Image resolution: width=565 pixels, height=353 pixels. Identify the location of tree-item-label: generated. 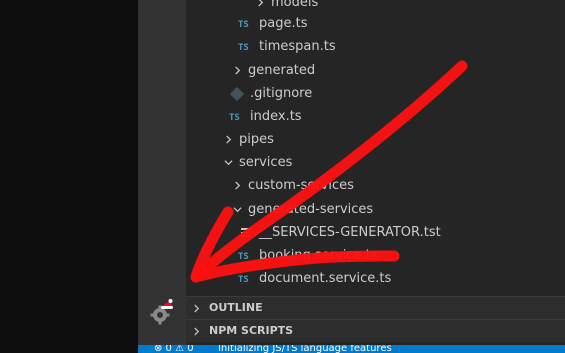
(282, 70).